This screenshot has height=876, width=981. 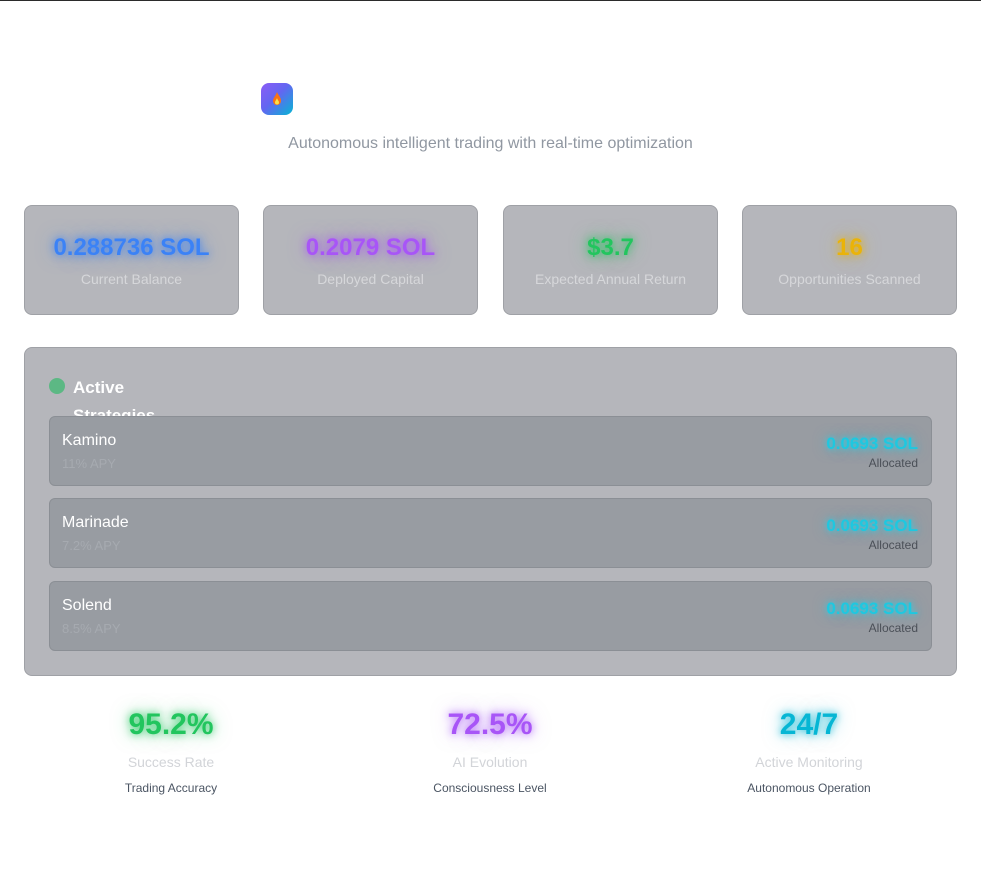 What do you see at coordinates (131, 247) in the screenshot?
I see `stat-value: 0.288736 SOL` at bounding box center [131, 247].